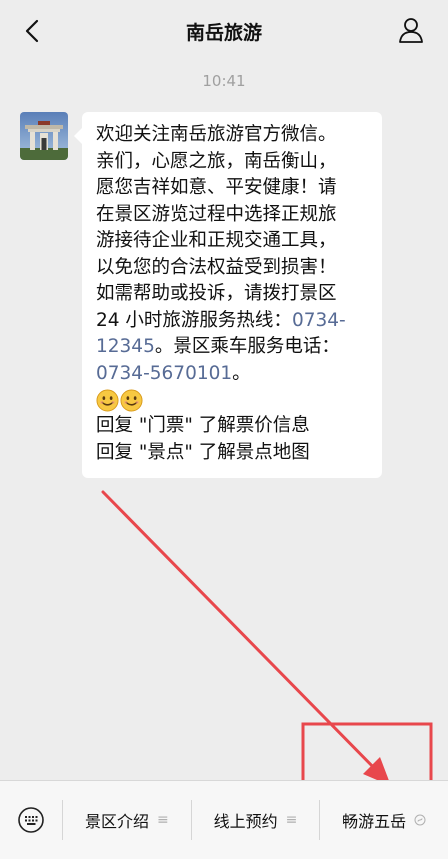 Image resolution: width=448 pixels, height=859 pixels. What do you see at coordinates (319, 320) in the screenshot?
I see `hotline-phone-link: 0734-` at bounding box center [319, 320].